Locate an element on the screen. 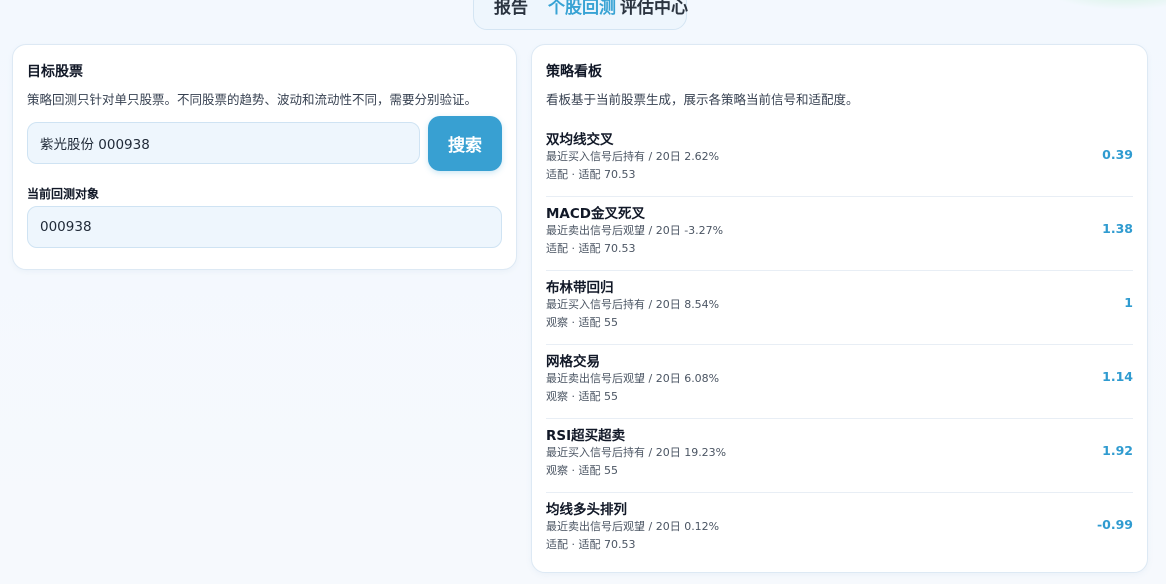  strategy-name: 网格交易 is located at coordinates (573, 362).